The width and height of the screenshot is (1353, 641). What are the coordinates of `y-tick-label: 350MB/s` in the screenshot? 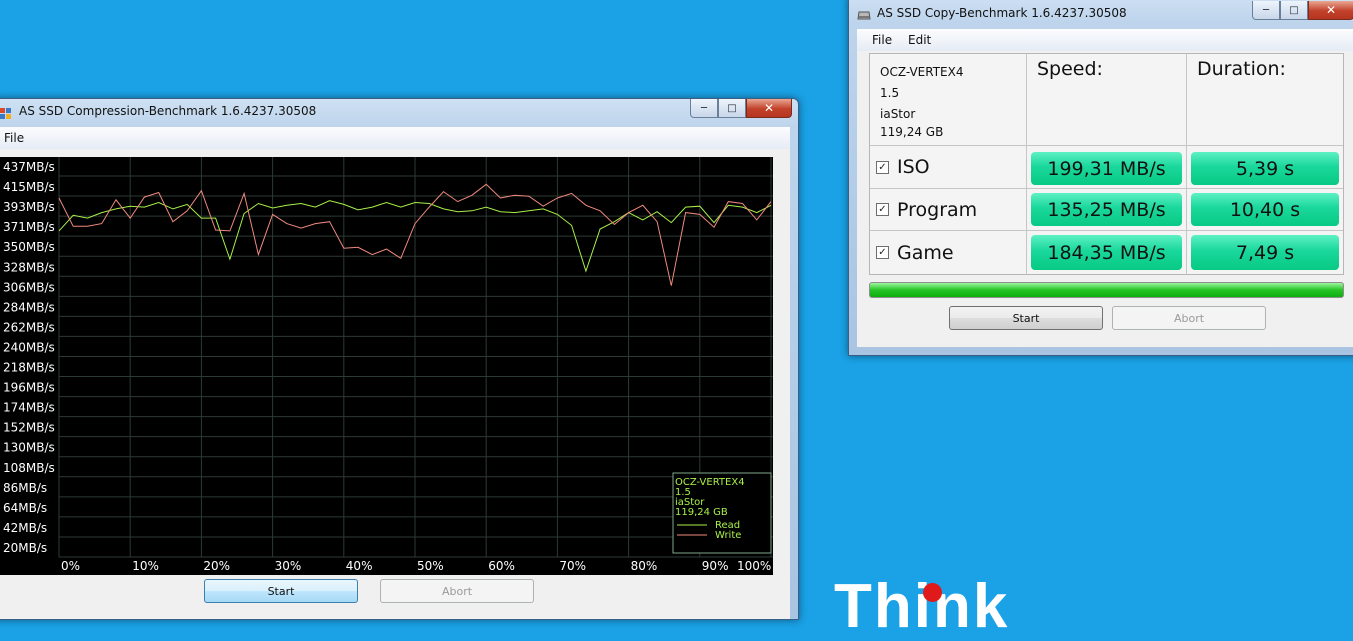 It's located at (29, 247).